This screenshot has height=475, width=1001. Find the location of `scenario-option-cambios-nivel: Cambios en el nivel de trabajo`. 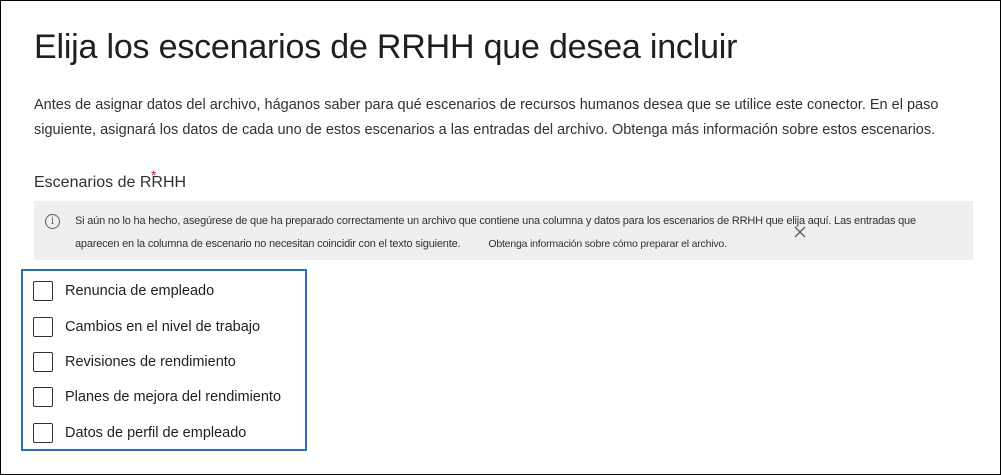

scenario-option-cambios-nivel: Cambios en el nivel de trabajo is located at coordinates (146, 327).